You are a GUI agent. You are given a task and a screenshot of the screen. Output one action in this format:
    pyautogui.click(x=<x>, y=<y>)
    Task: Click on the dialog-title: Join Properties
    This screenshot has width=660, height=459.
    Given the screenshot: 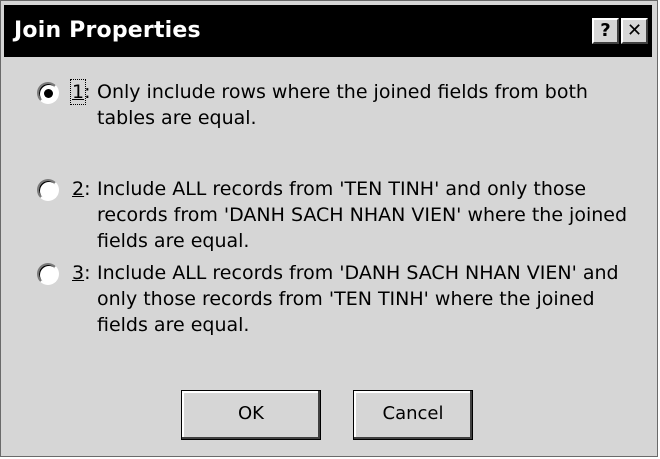 What is the action you would take?
    pyautogui.click(x=107, y=30)
    